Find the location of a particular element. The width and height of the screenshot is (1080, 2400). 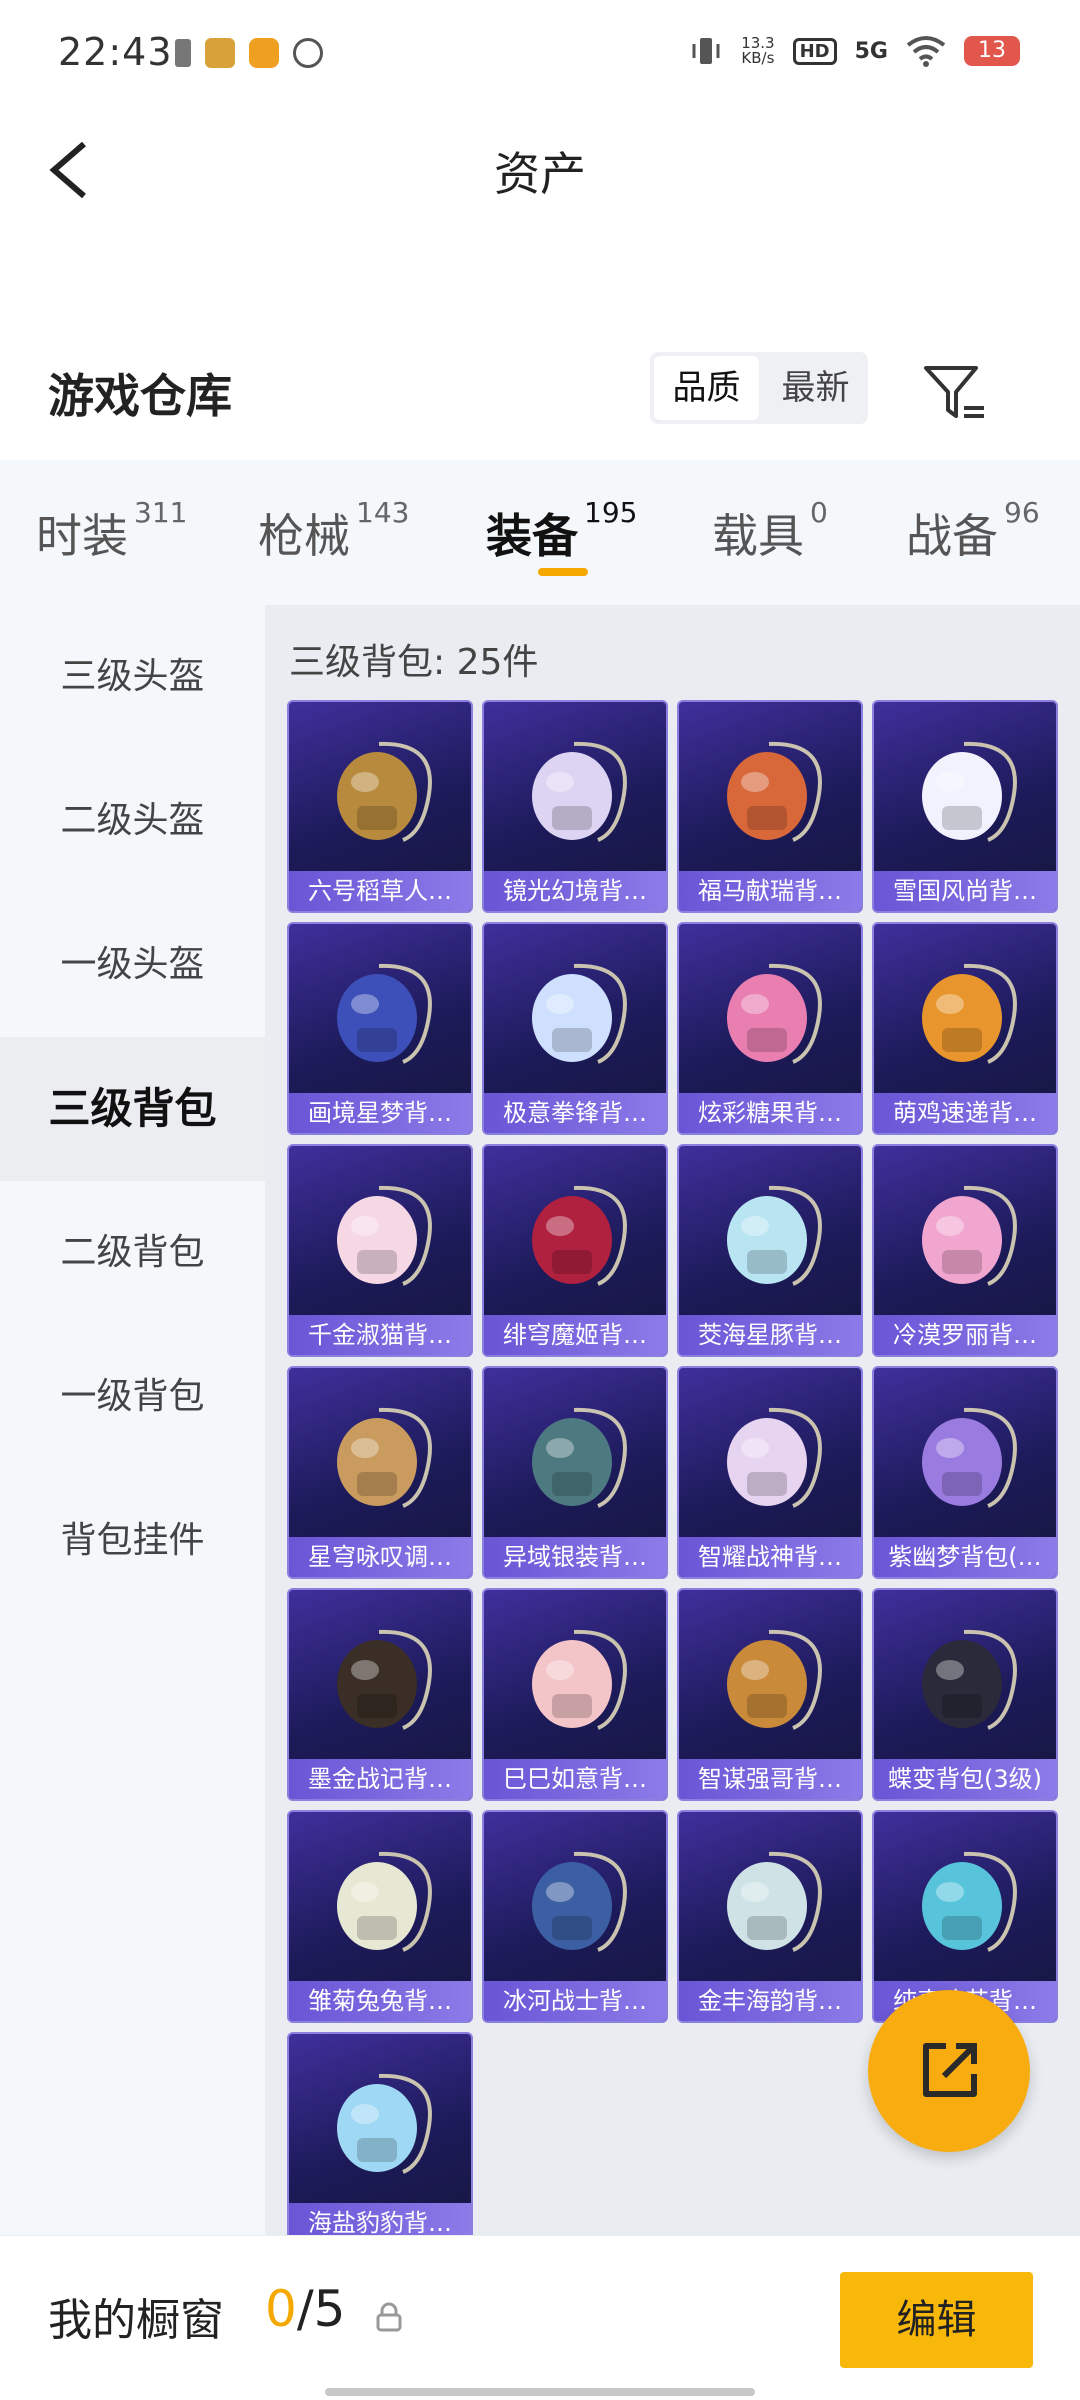

lock-icon is located at coordinates (389, 2317).